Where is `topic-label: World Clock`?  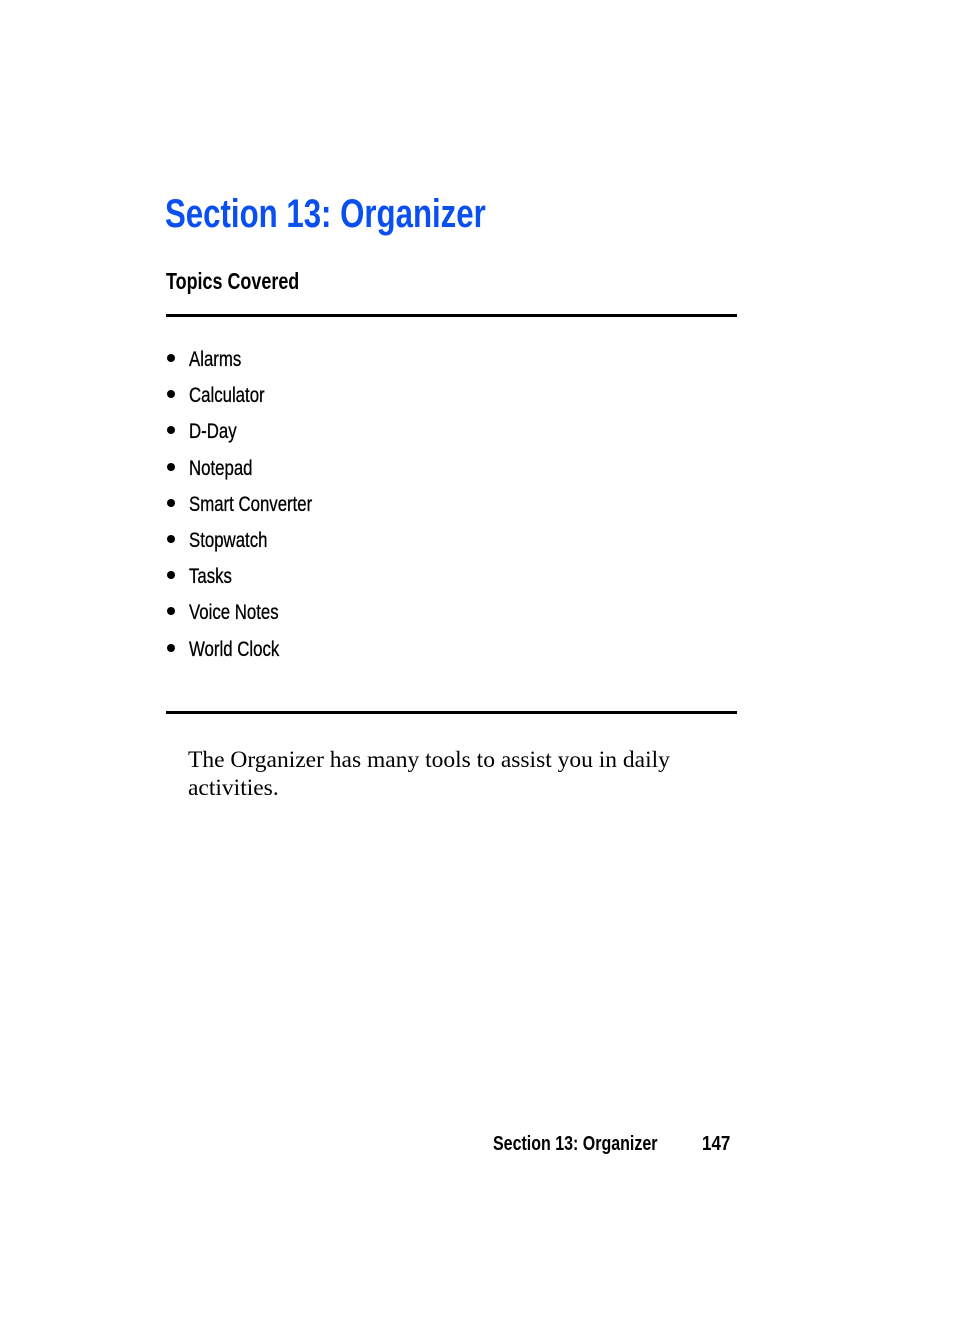 topic-label: World Clock is located at coordinates (234, 649).